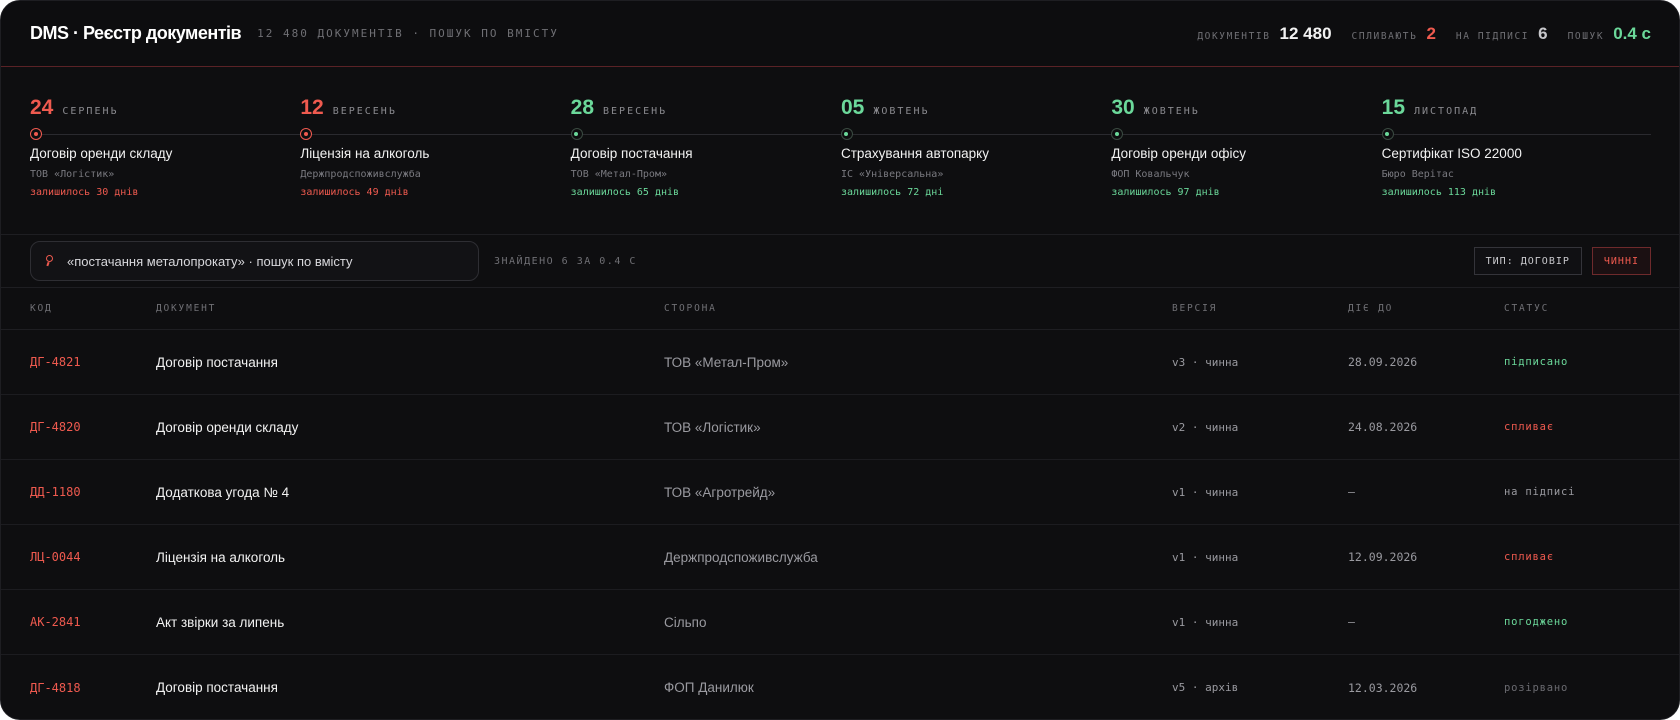 This screenshot has width=1680, height=720. Describe the element at coordinates (1305, 33) in the screenshot. I see `stat-value: 12 480` at that location.